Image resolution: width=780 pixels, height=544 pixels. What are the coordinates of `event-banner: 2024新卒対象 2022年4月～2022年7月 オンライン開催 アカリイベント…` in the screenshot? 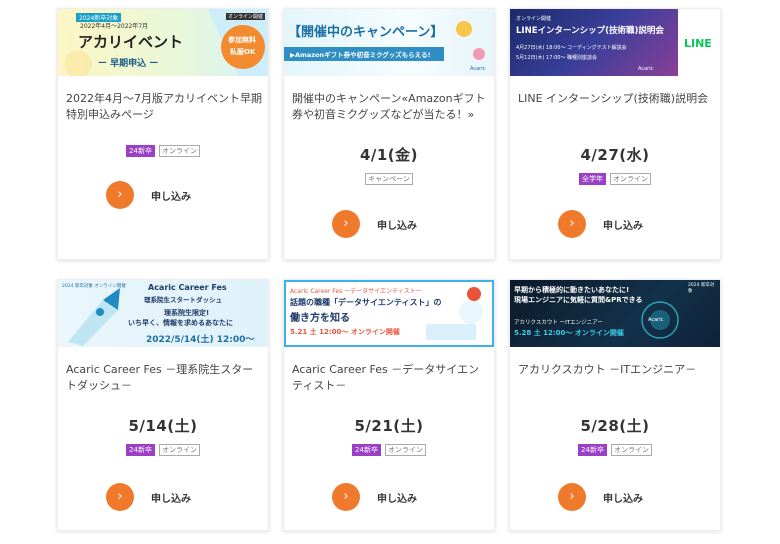 It's located at (163, 42).